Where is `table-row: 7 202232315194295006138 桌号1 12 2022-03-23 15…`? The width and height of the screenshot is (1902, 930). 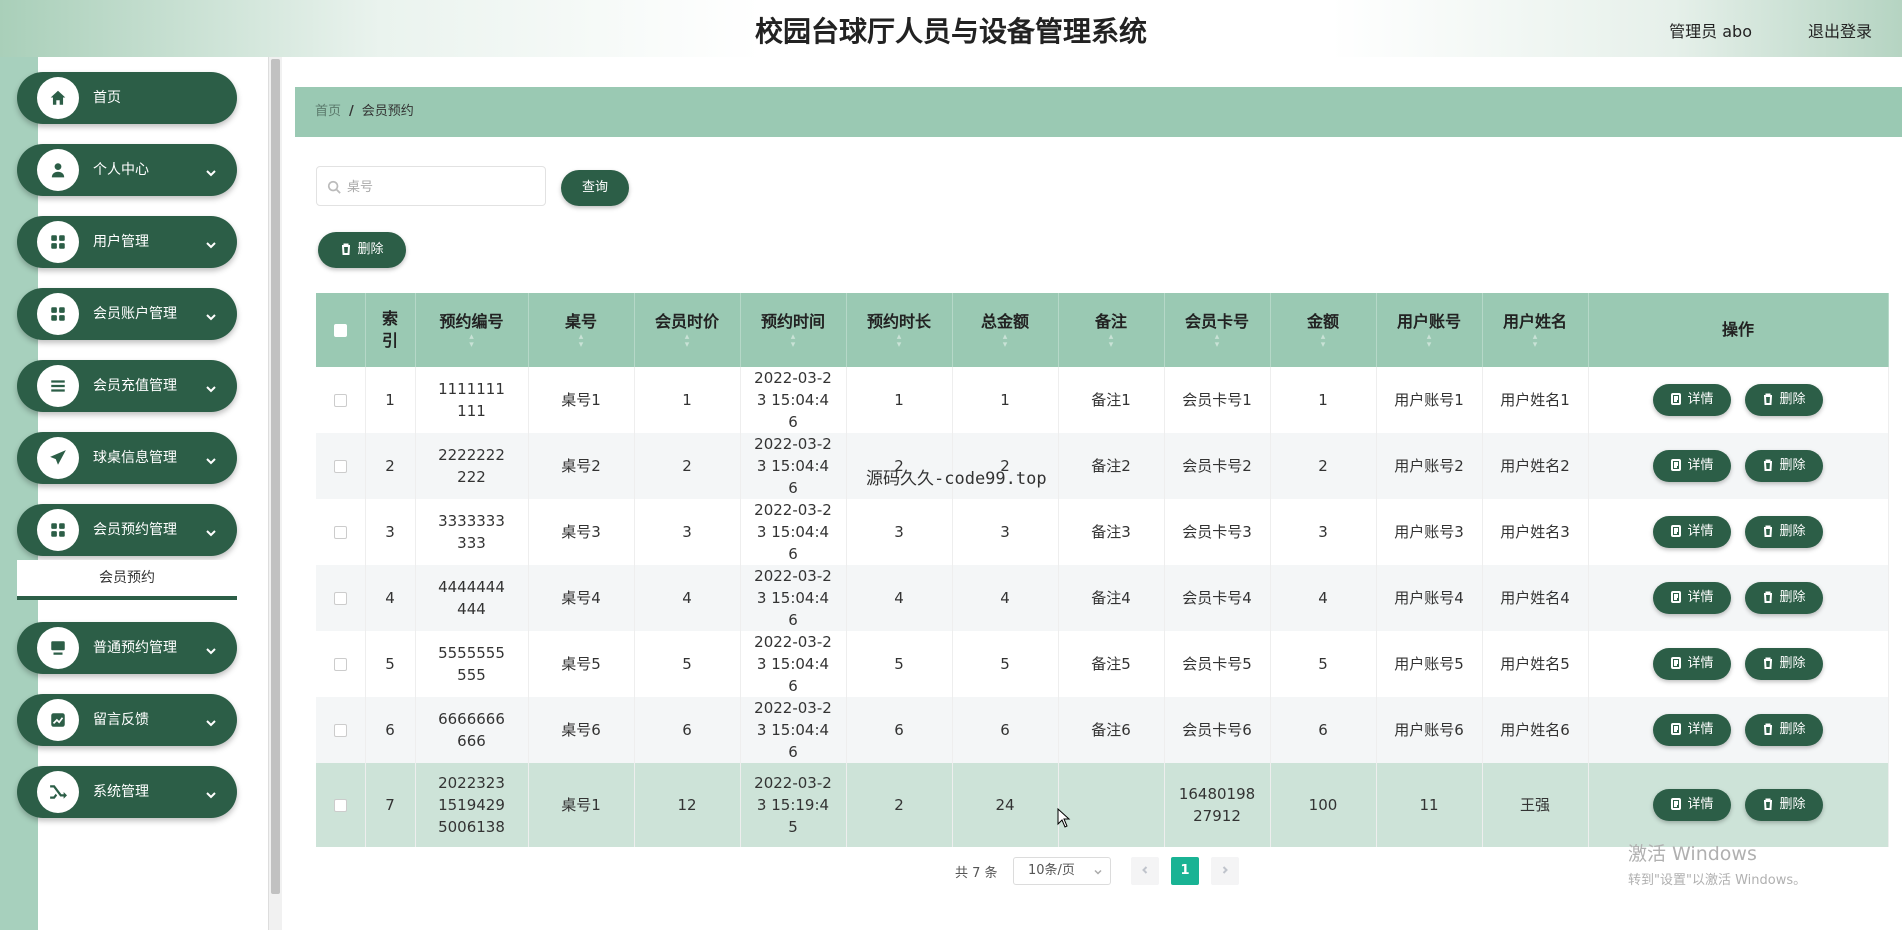
table-row: 7 202232315194295006138 桌号1 12 2022-03-23 15… is located at coordinates (1102, 805).